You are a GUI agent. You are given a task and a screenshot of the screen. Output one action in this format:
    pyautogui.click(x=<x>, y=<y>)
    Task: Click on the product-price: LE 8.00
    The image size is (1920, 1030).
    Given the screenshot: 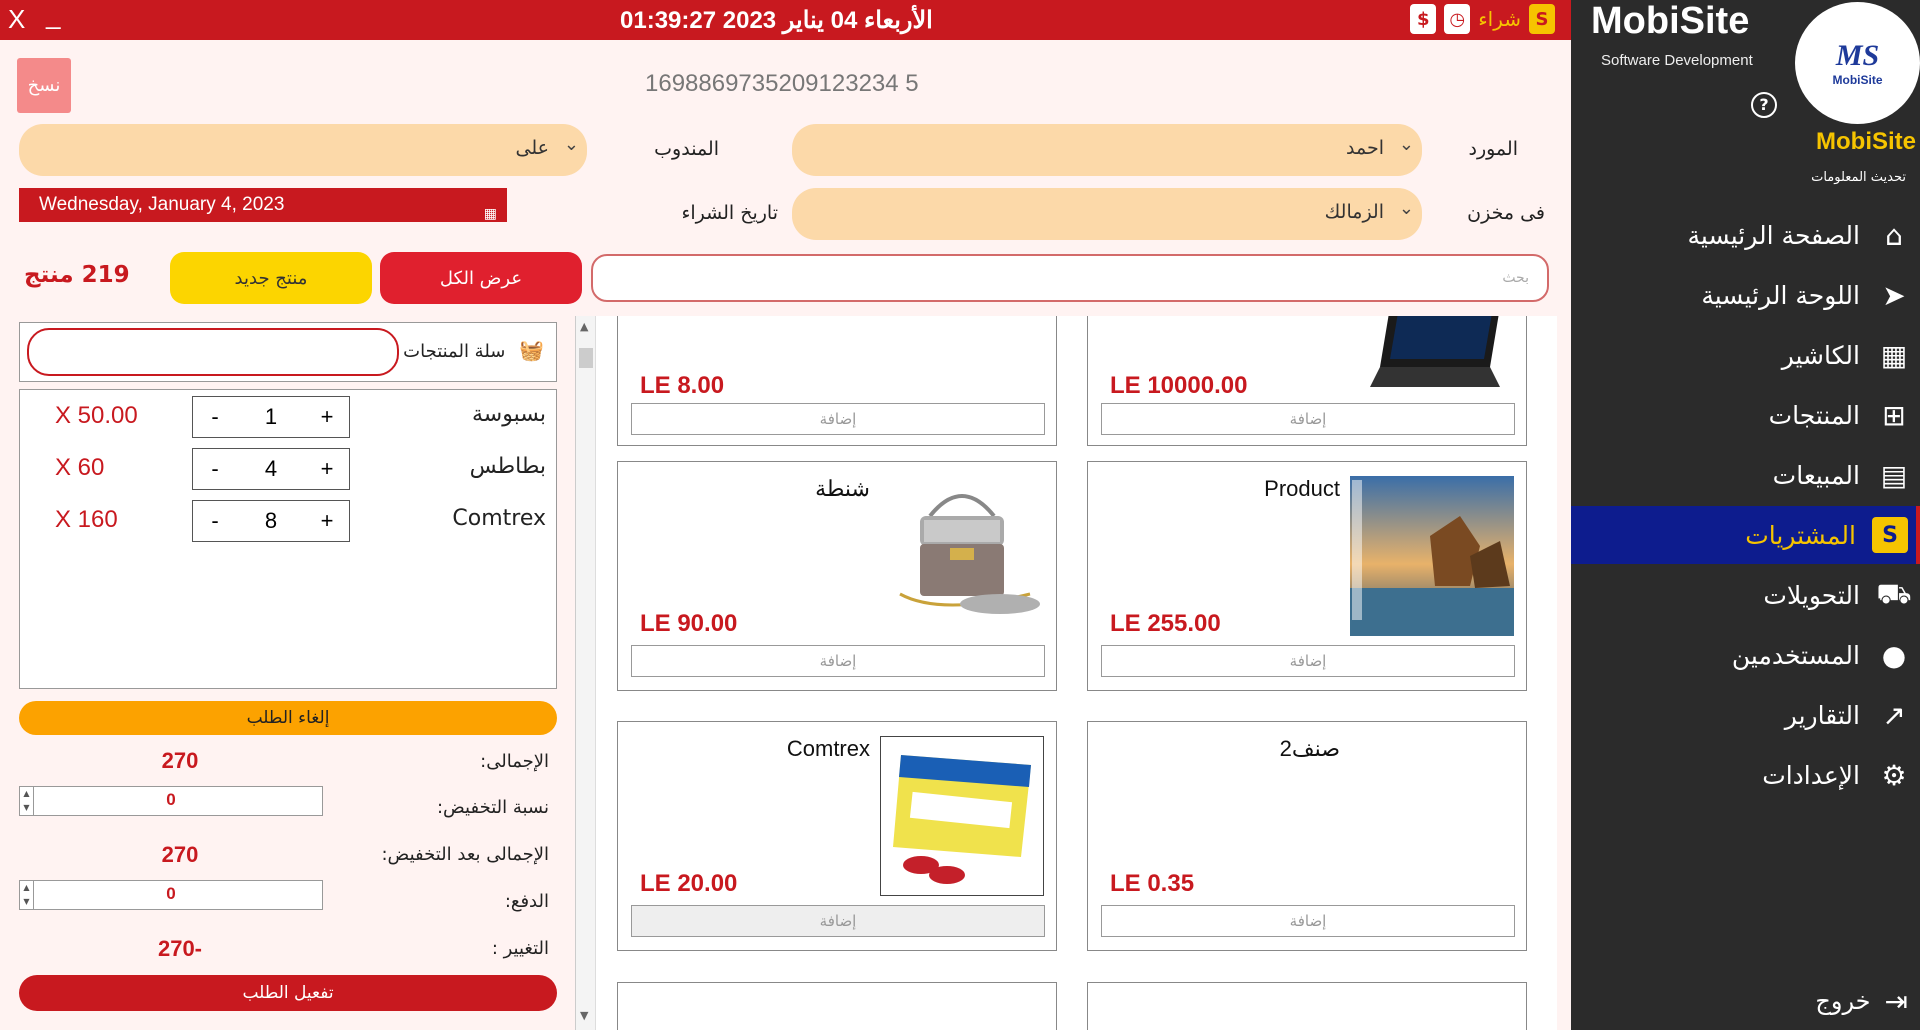 What is the action you would take?
    pyautogui.click(x=682, y=385)
    